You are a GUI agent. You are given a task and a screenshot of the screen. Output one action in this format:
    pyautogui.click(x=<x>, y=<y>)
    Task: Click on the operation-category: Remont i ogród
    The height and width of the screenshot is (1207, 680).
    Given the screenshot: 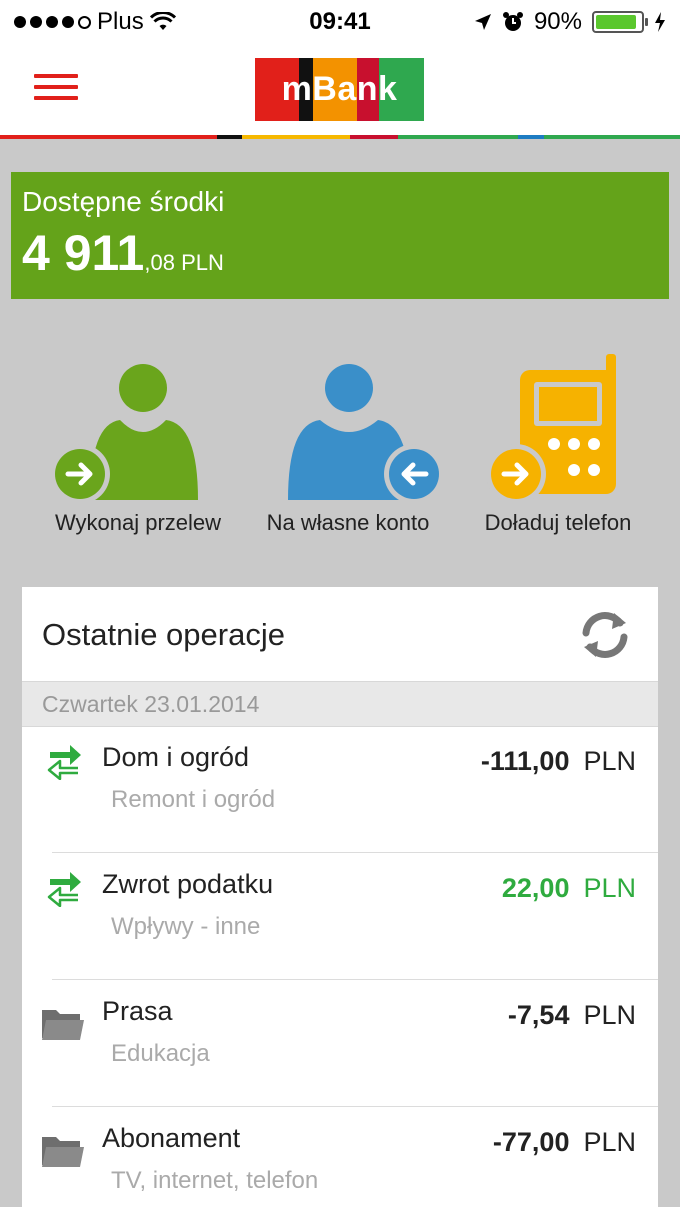 What is the action you would take?
    pyautogui.click(x=193, y=799)
    